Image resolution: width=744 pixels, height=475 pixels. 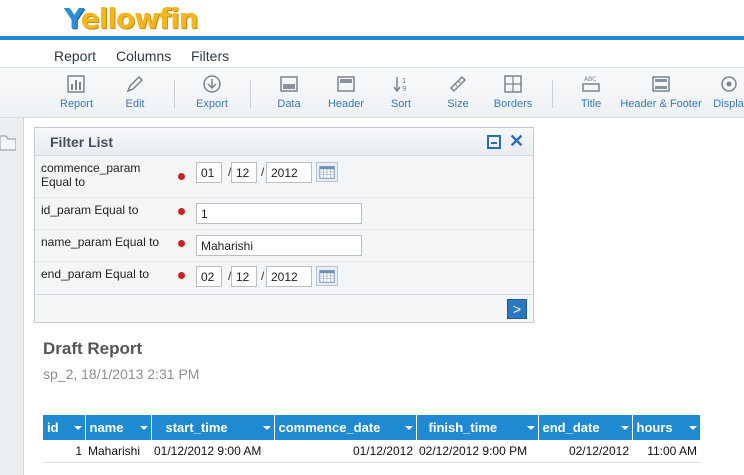 I want to click on header-icon, so click(x=346, y=84).